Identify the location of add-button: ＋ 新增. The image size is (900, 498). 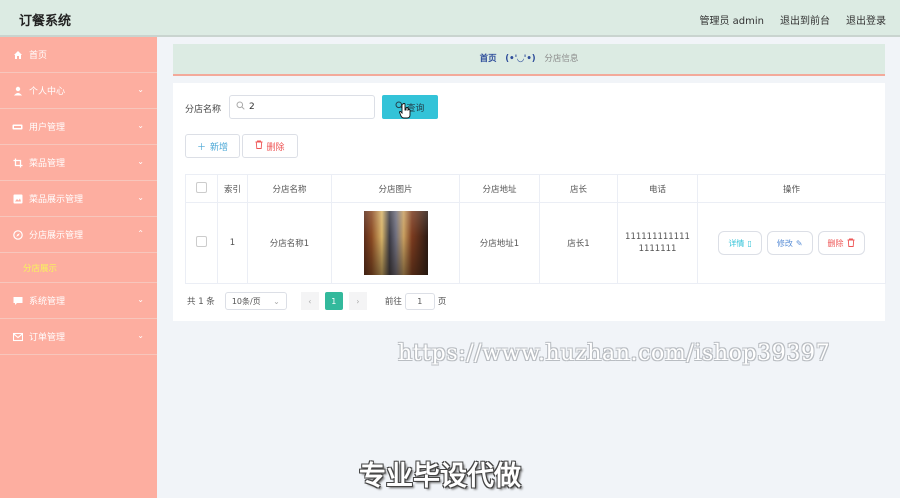
(212, 146).